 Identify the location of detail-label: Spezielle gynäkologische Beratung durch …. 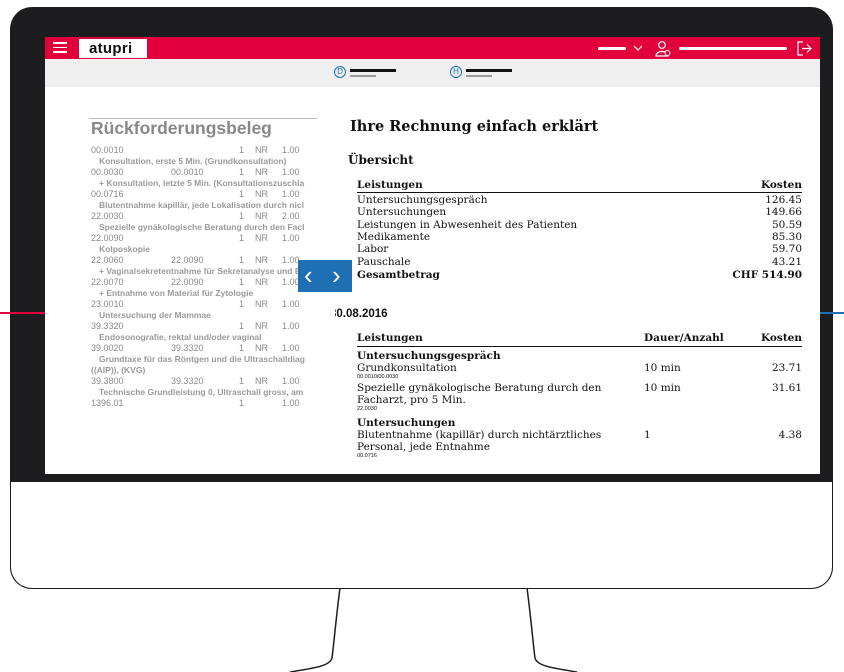
(479, 394).